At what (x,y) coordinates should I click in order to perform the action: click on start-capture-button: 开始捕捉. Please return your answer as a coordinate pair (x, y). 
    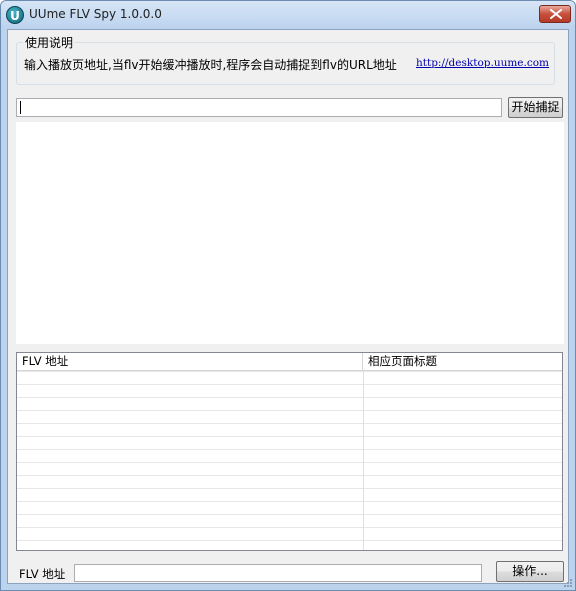
    Looking at the image, I should click on (535, 107).